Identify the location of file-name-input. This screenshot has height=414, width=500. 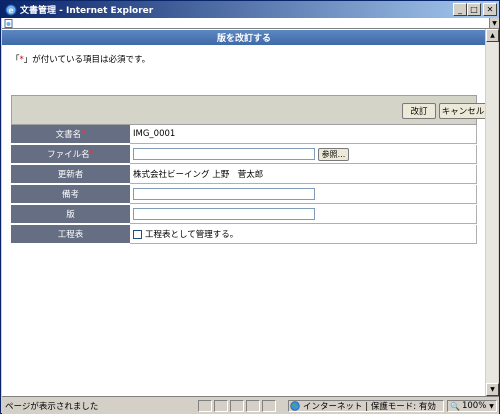
(224, 154).